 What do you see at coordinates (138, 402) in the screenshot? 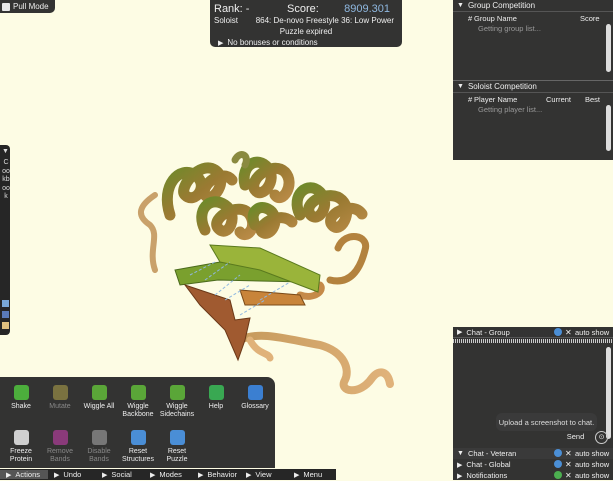
I see `wiggle-backbone-button: Wiggle Backbone` at bounding box center [138, 402].